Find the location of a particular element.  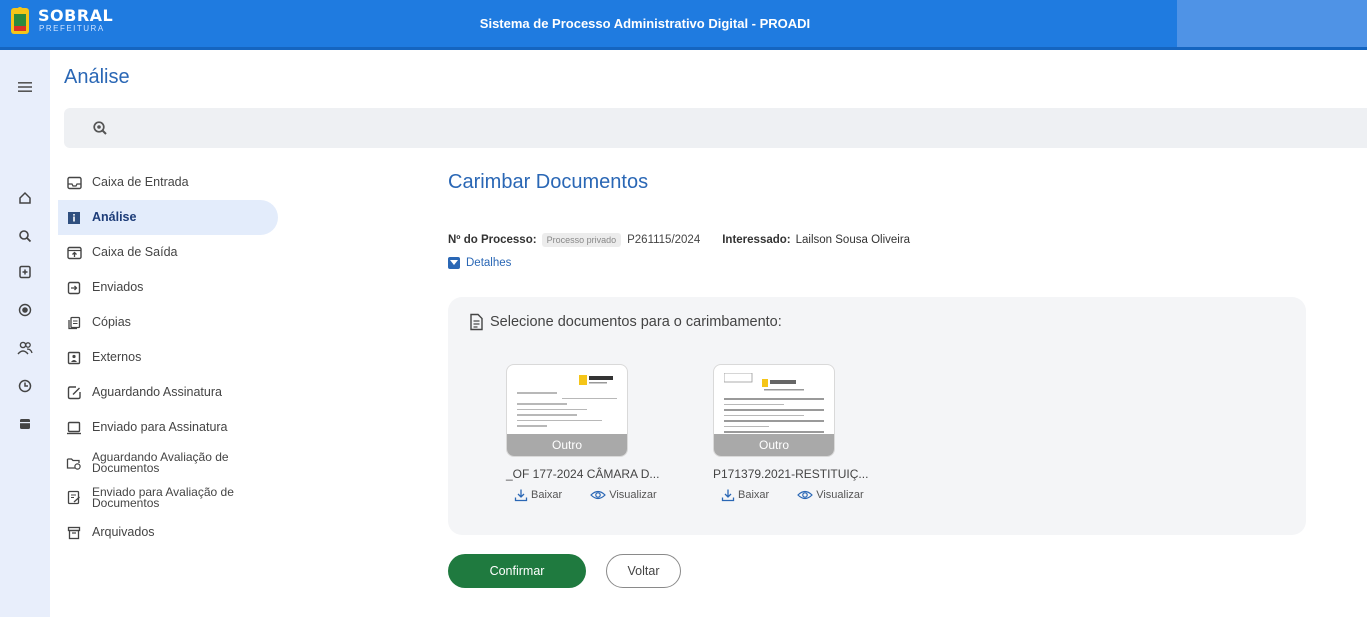

sidebar-item-caixa-de-entrada: Caixa de Entrada is located at coordinates (168, 182).